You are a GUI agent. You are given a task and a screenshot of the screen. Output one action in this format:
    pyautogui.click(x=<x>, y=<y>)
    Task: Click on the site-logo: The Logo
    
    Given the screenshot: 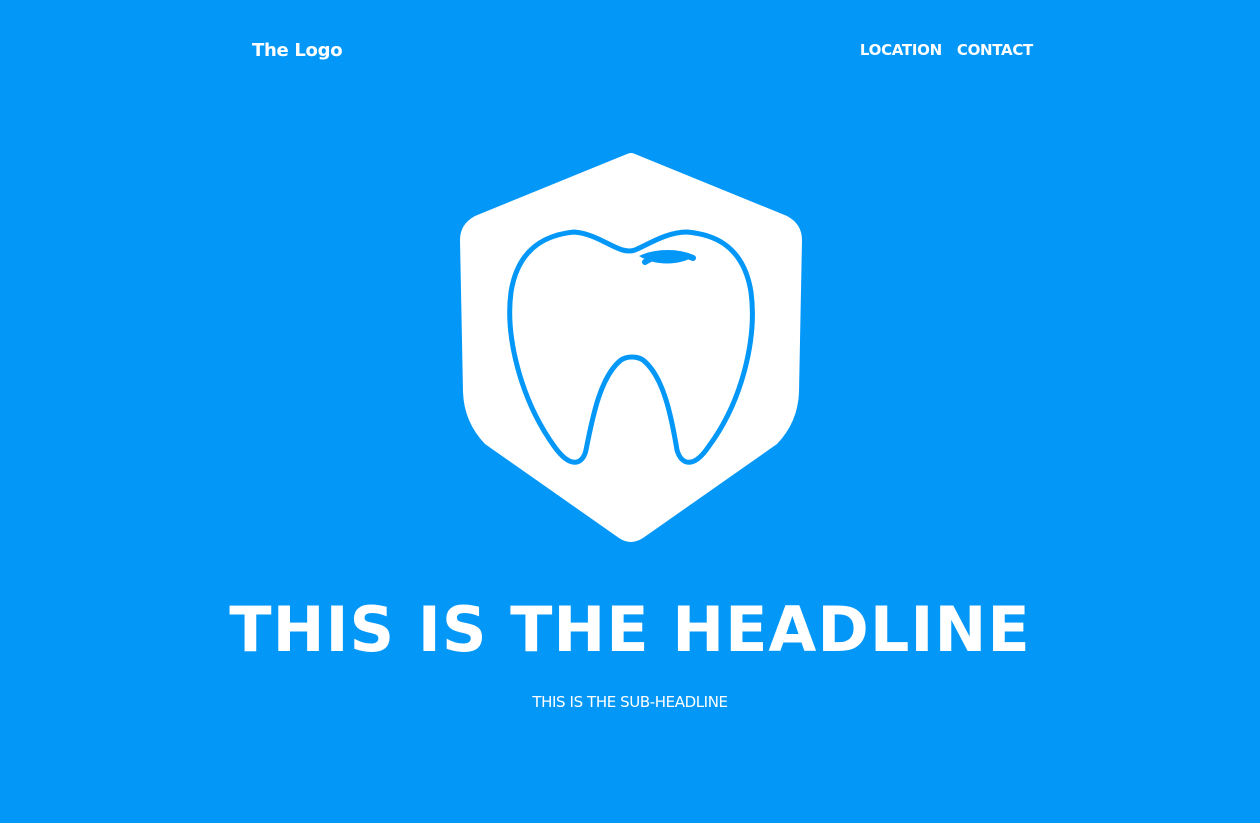 What is the action you would take?
    pyautogui.click(x=297, y=50)
    